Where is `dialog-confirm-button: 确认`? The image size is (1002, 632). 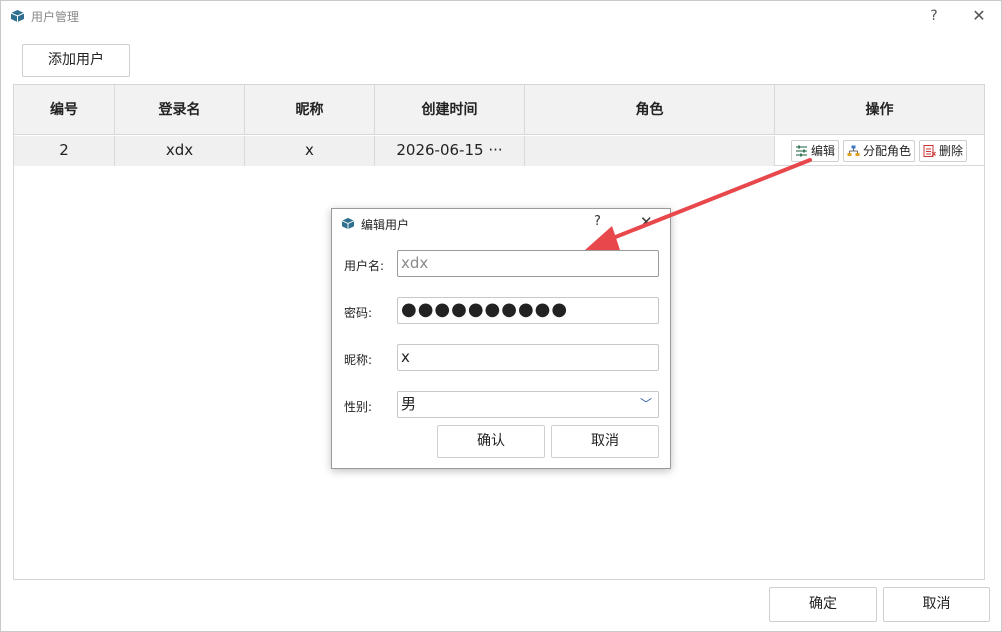 dialog-confirm-button: 确认 is located at coordinates (491, 441).